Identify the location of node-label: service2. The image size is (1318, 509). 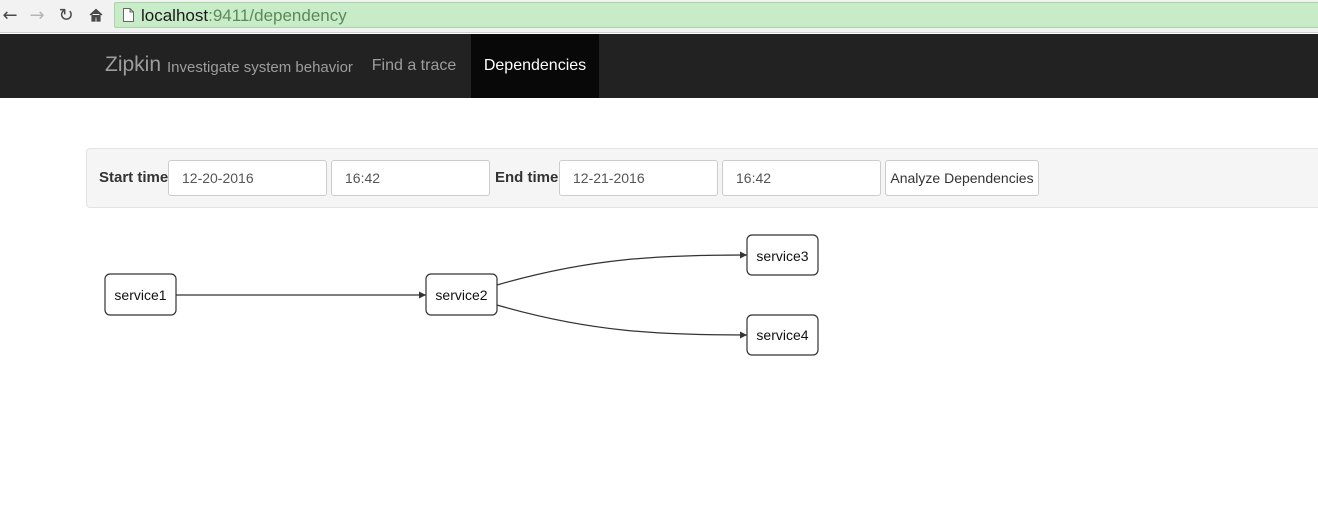
(461, 295).